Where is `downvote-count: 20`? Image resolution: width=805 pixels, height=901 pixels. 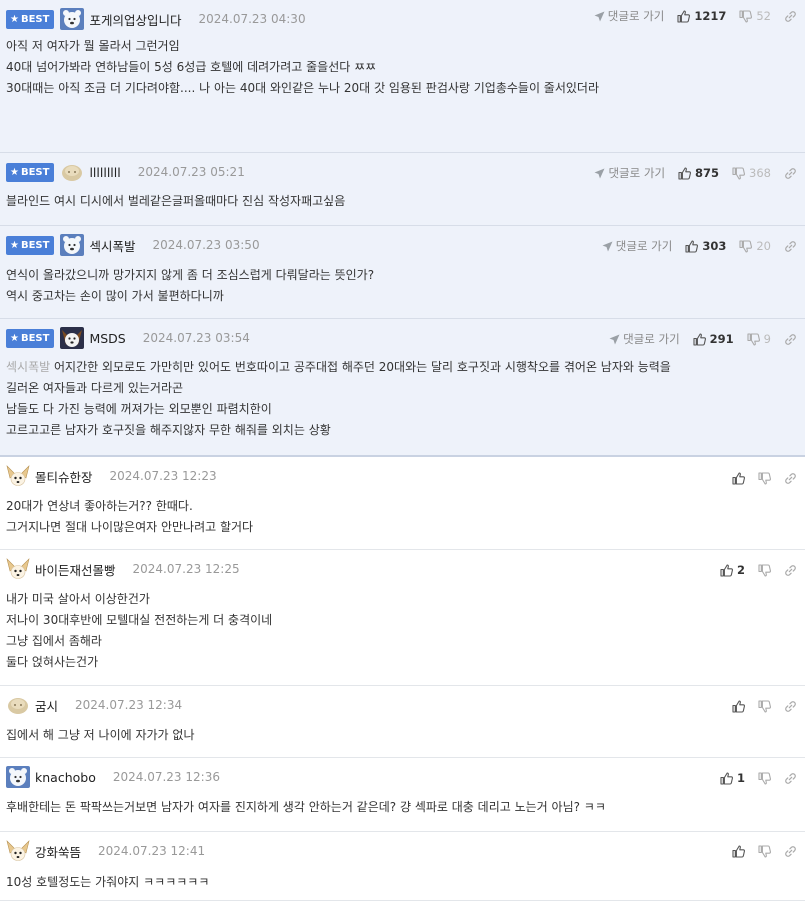 downvote-count: 20 is located at coordinates (763, 246).